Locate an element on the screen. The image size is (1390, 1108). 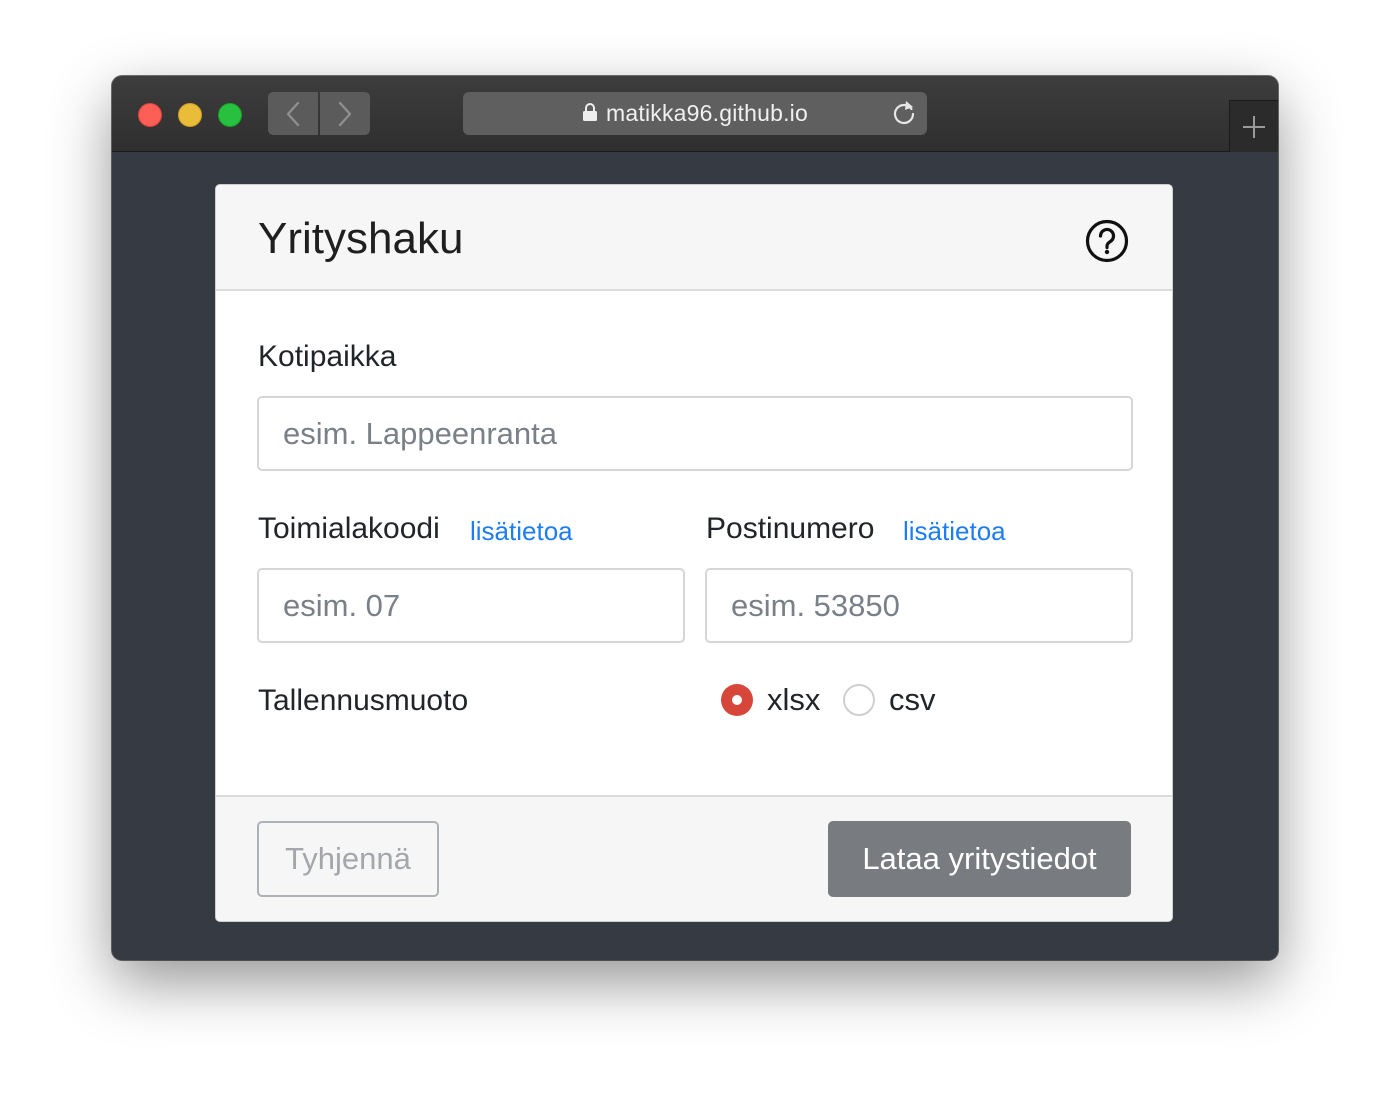
new-tab-button is located at coordinates (1253, 126).